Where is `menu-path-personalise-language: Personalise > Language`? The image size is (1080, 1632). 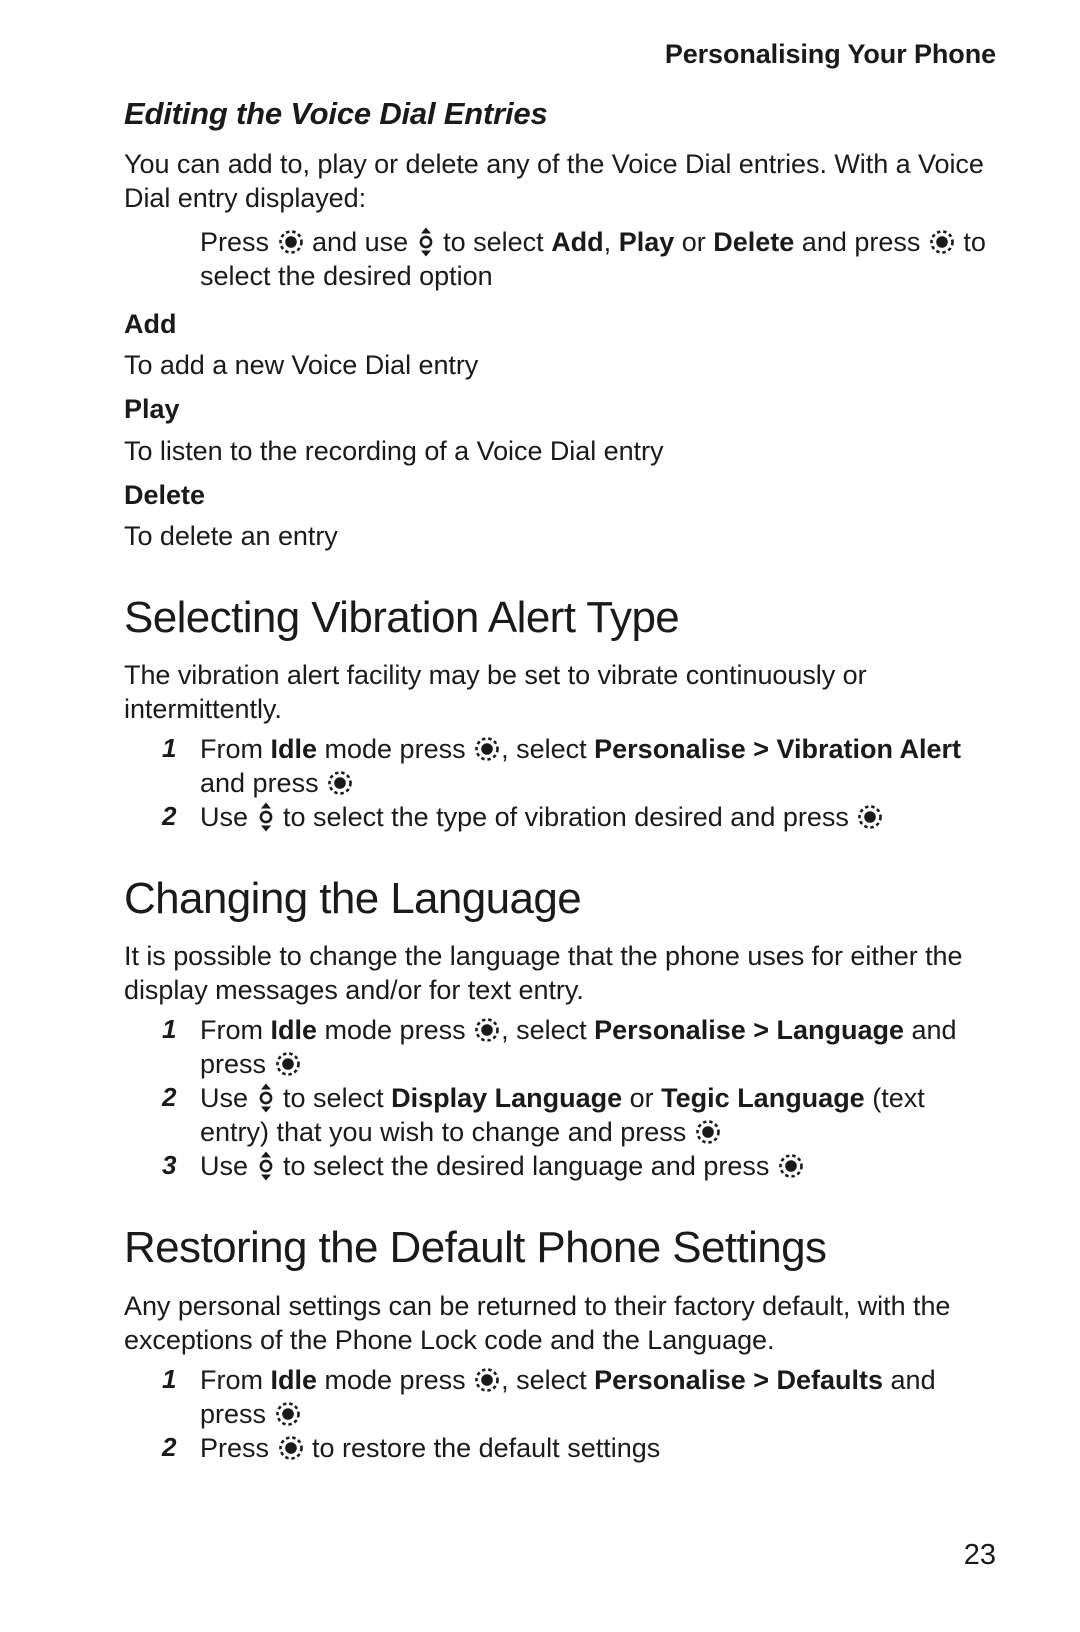 menu-path-personalise-language: Personalise > Language is located at coordinates (749, 1030).